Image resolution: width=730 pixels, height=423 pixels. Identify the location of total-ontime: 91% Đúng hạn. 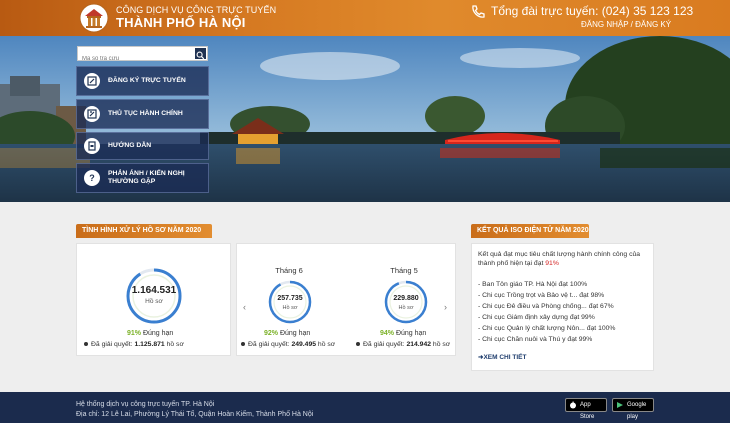
(150, 333).